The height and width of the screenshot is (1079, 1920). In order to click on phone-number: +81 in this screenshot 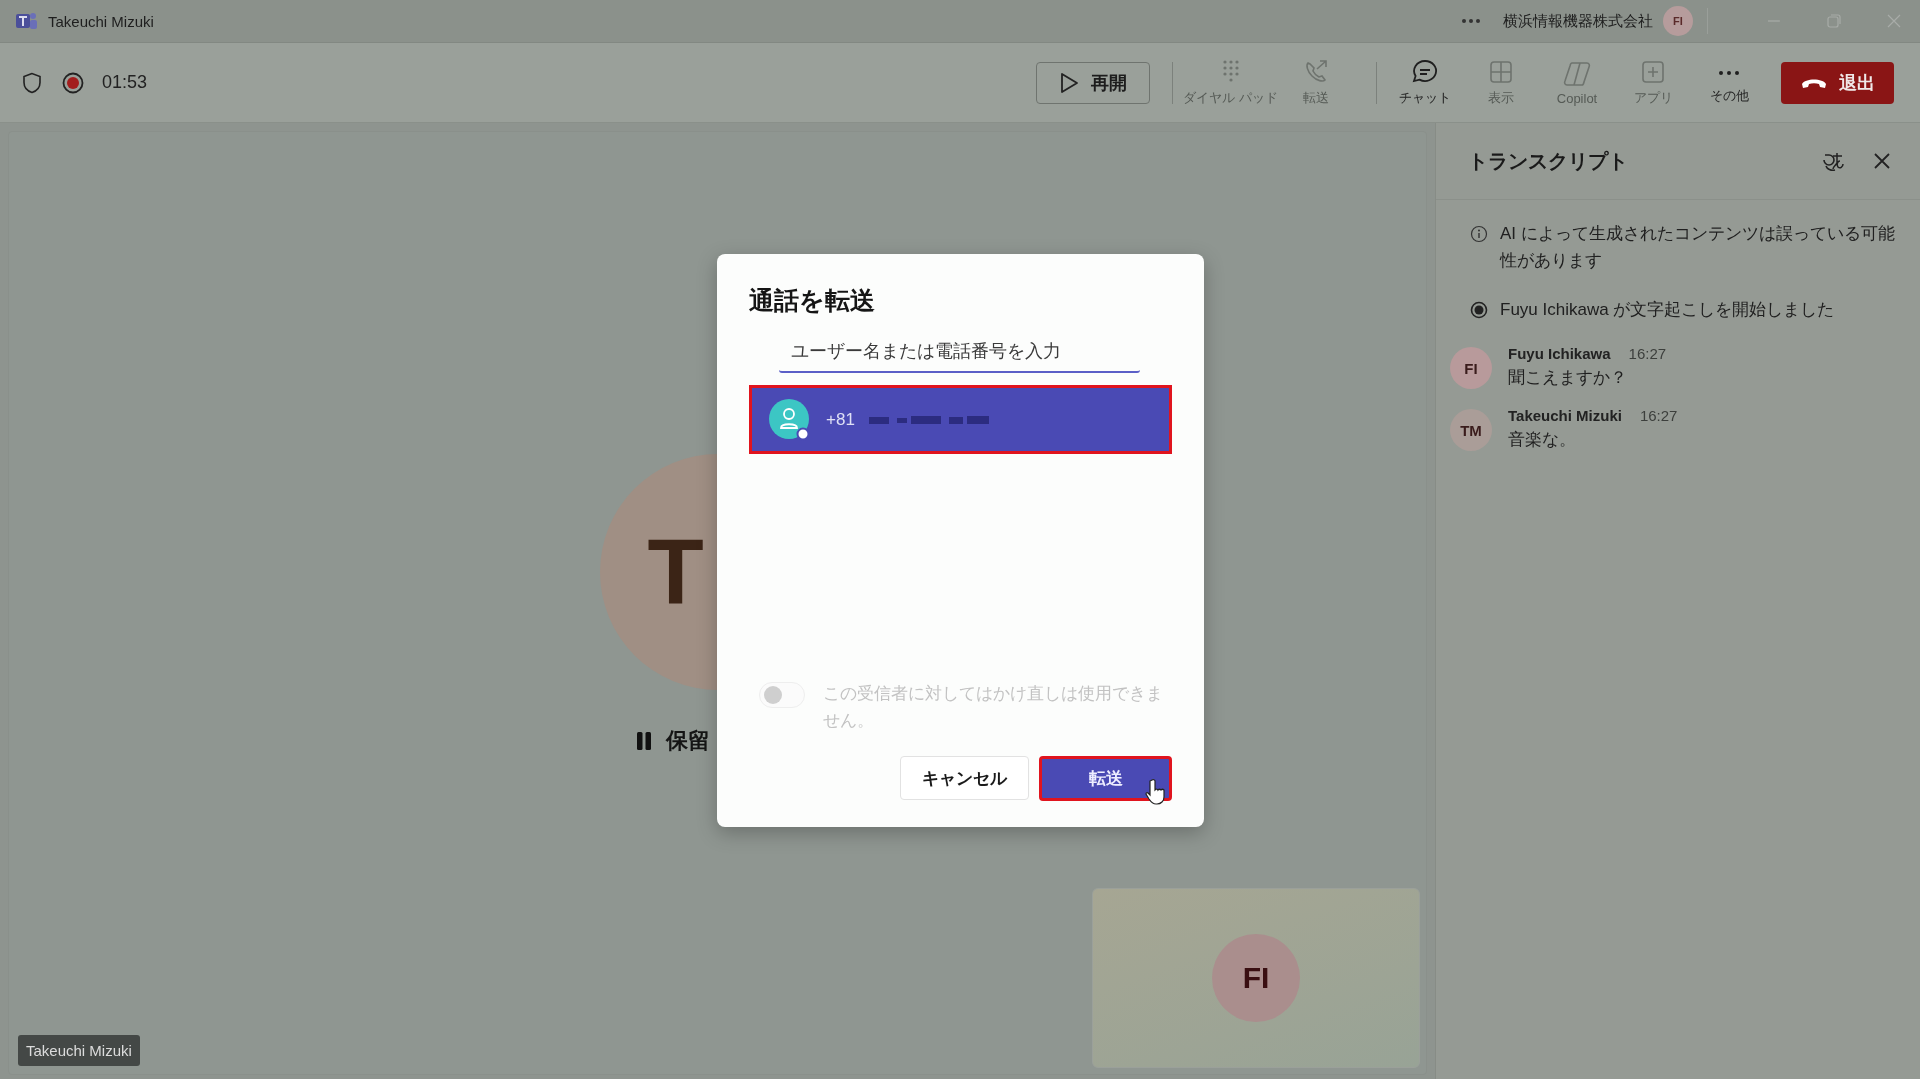, I will do `click(840, 419)`.